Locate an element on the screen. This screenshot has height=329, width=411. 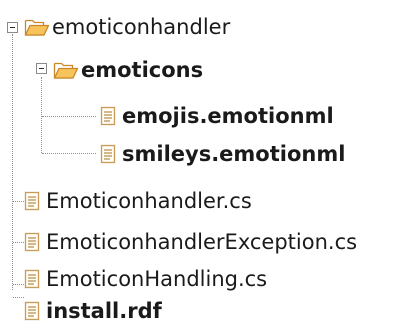
tree-node-label: EmoticonhandlerException.cs is located at coordinates (202, 242).